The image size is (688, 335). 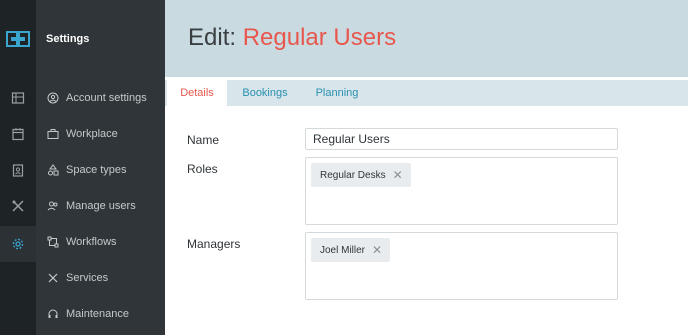 What do you see at coordinates (53, 134) in the screenshot?
I see `briefcase-icon` at bounding box center [53, 134].